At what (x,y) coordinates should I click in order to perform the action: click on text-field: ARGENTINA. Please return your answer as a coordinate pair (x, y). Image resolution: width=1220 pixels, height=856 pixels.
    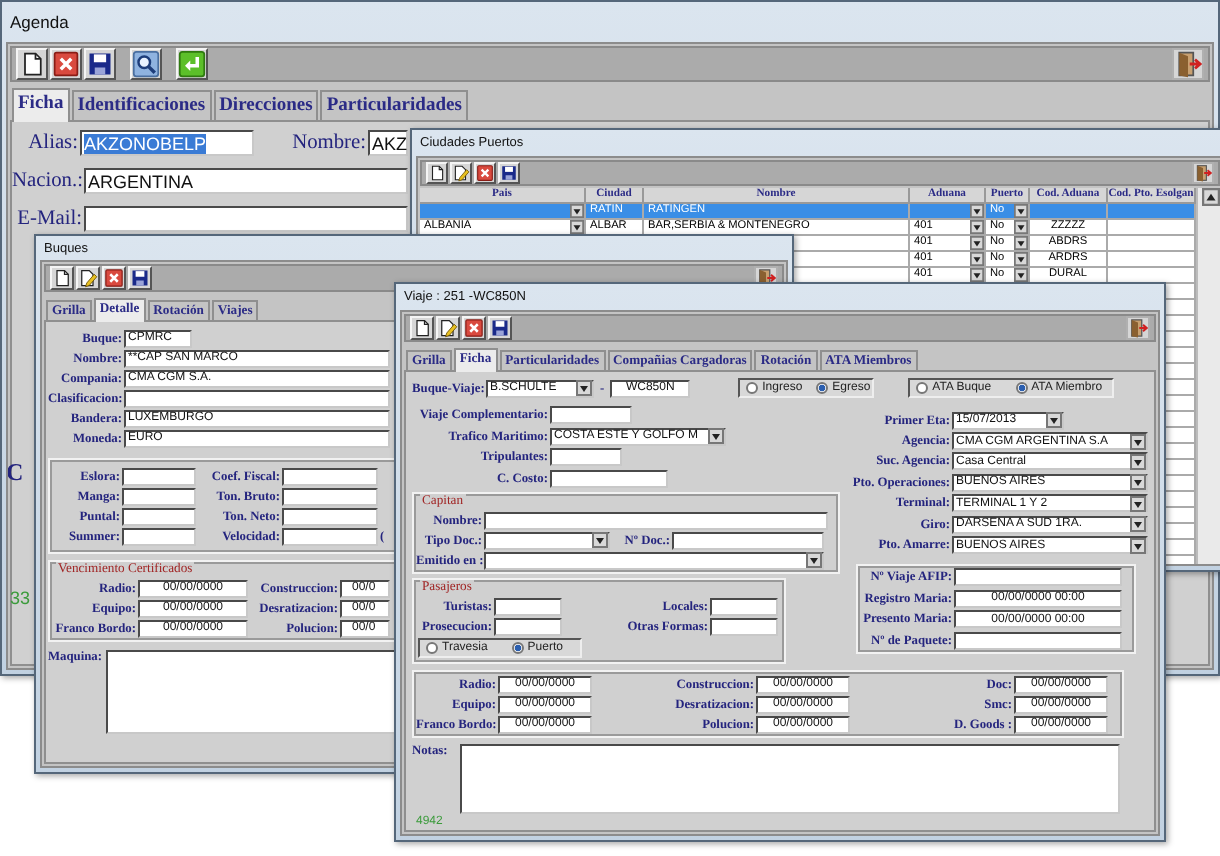
    Looking at the image, I should click on (246, 181).